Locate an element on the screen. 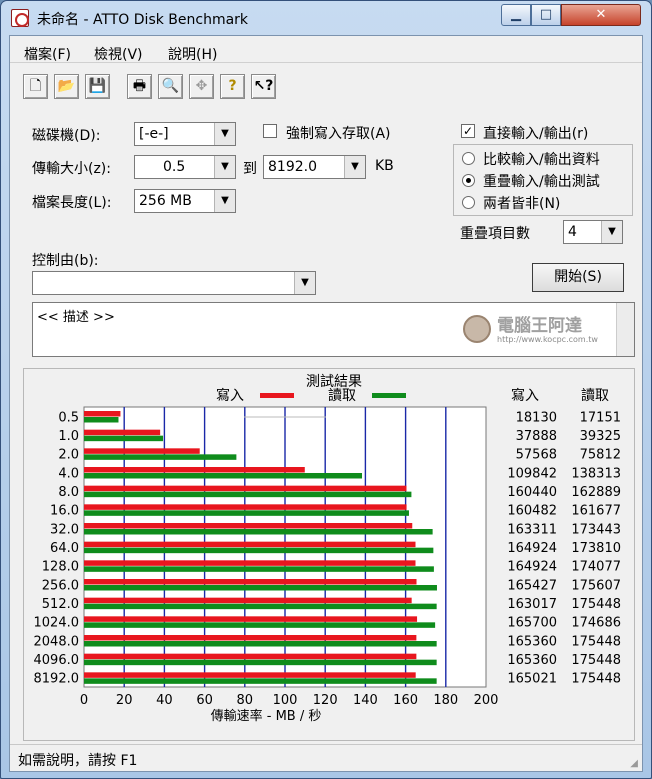 The width and height of the screenshot is (652, 779). title-bar: 未命名 - ATTO Disk Benchmark ▁ □ ✕ is located at coordinates (326, 18).